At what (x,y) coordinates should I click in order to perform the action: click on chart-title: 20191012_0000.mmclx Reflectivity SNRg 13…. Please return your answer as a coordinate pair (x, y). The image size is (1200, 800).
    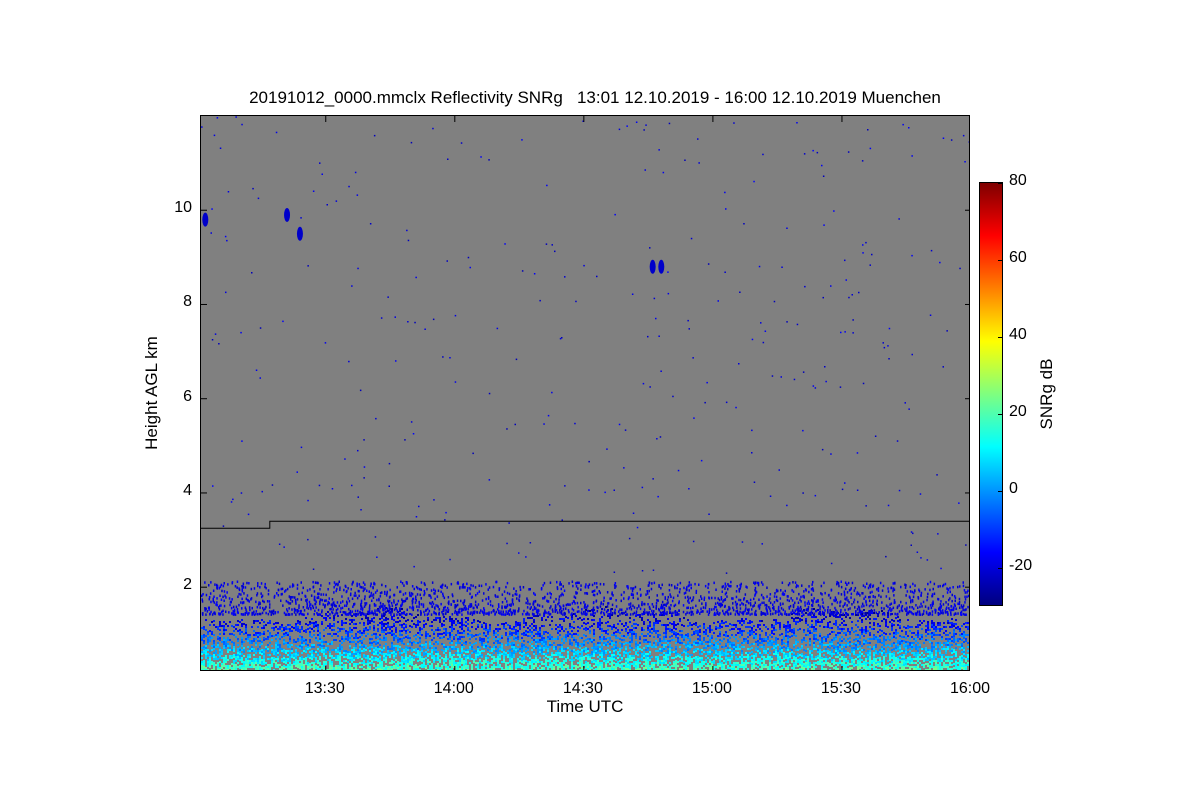
    Looking at the image, I should click on (595, 97).